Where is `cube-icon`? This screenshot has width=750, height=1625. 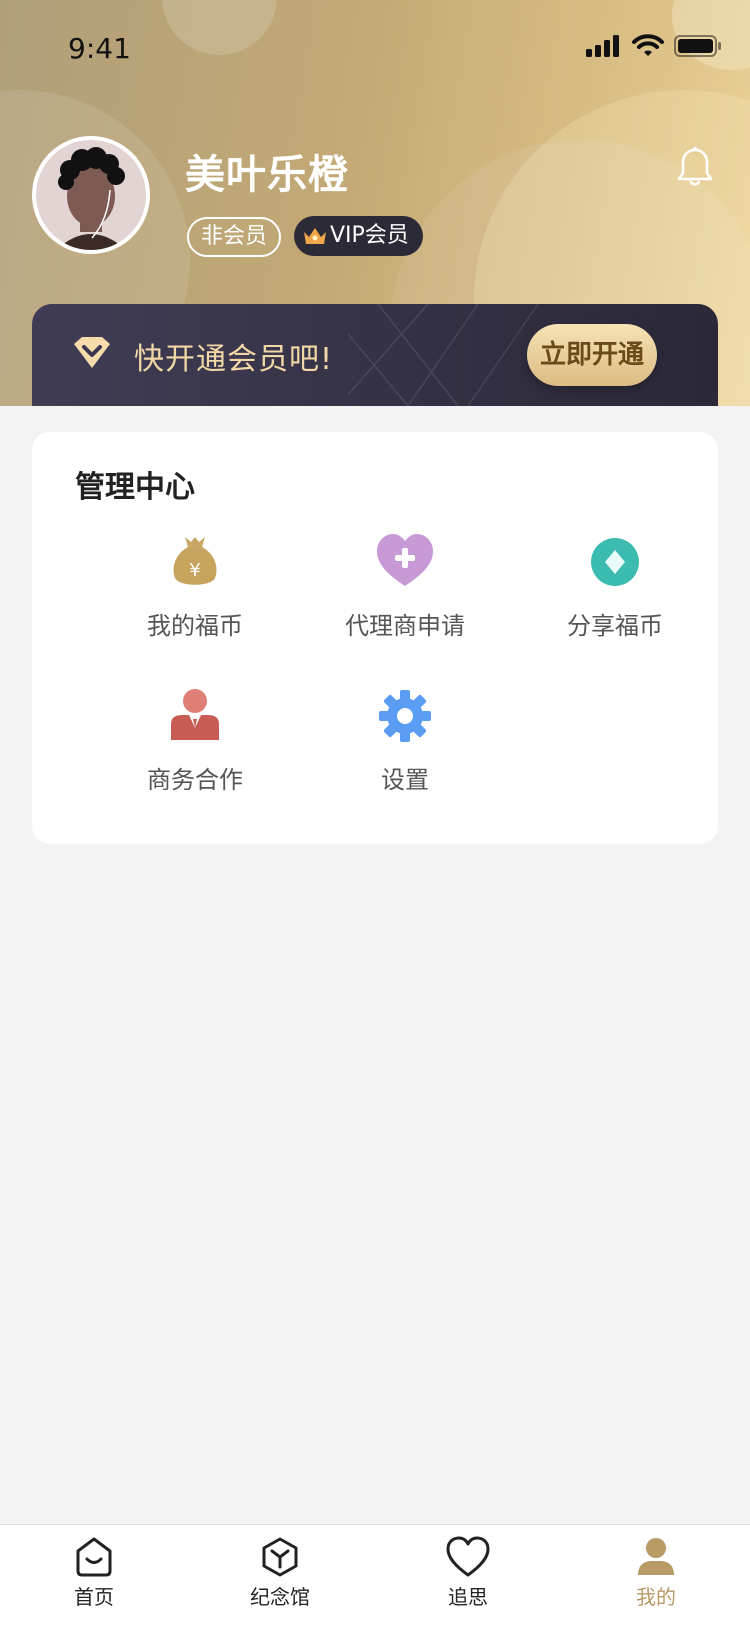
cube-icon is located at coordinates (280, 1557).